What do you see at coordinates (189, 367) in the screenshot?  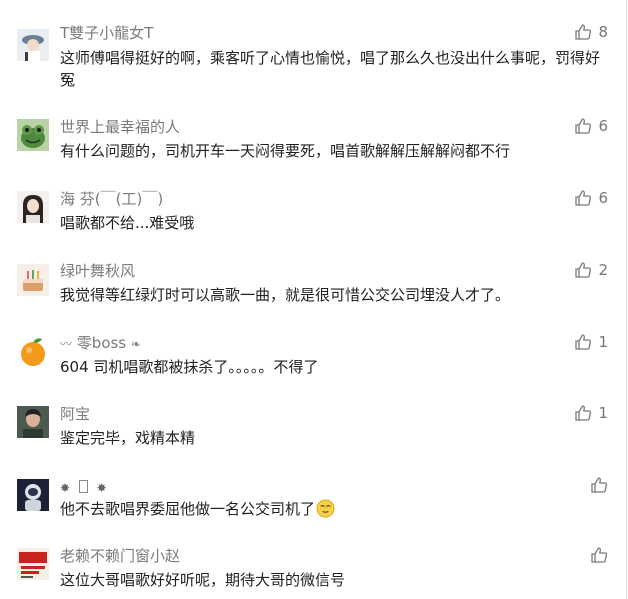 I see `comment-text: 604 司机唱歌都被抹杀了。。。。。不得了` at bounding box center [189, 367].